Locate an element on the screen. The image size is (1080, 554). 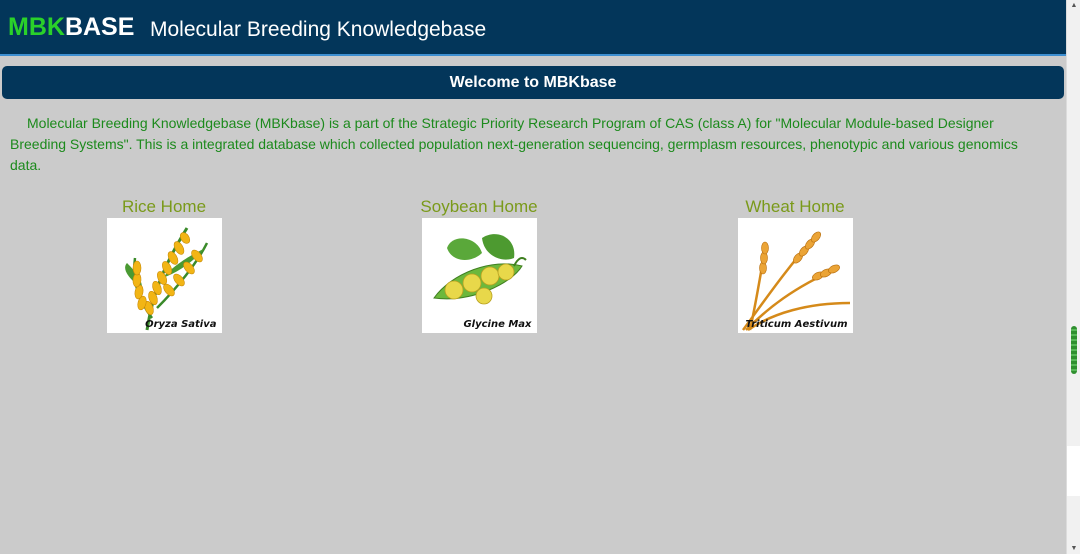
scroll-thumb is located at coordinates (1074, 350).